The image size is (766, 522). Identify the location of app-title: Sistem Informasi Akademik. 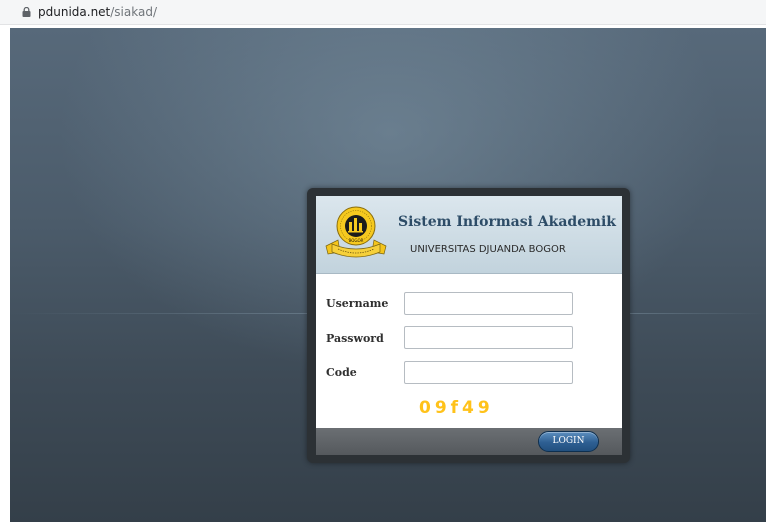
(507, 222).